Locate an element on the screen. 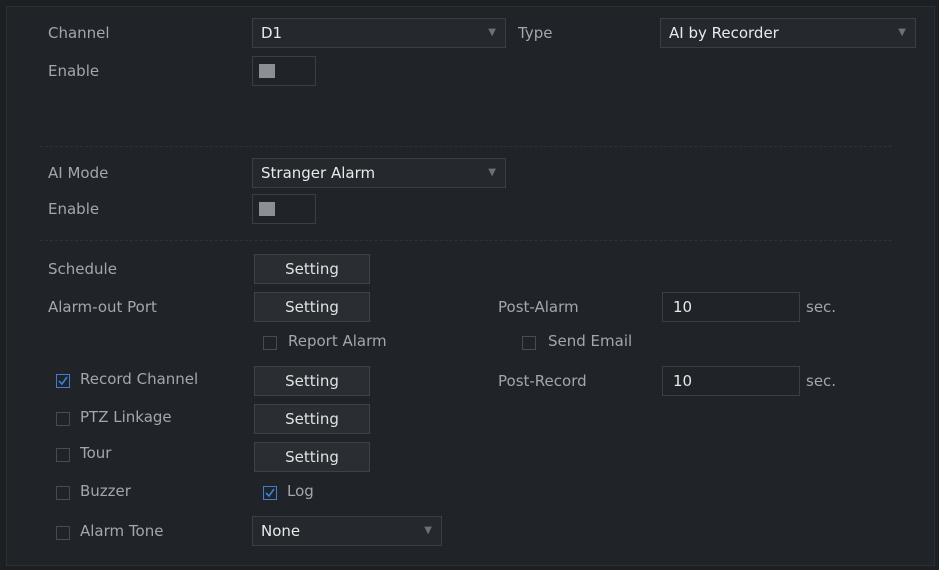 This screenshot has width=939, height=570. type-select: AI by Recorder ▼ is located at coordinates (788, 33).